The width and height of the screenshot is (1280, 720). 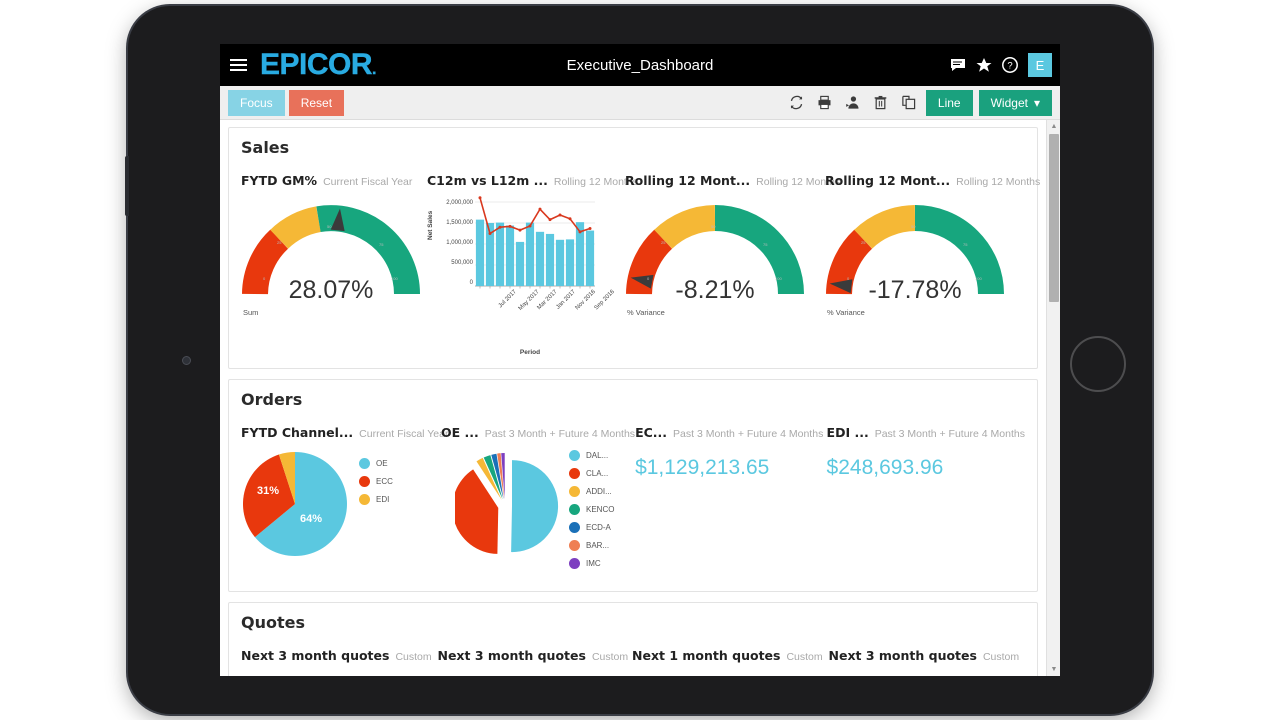 I want to click on widget-subtitle: Current Fiscal Year, so click(x=404, y=434).